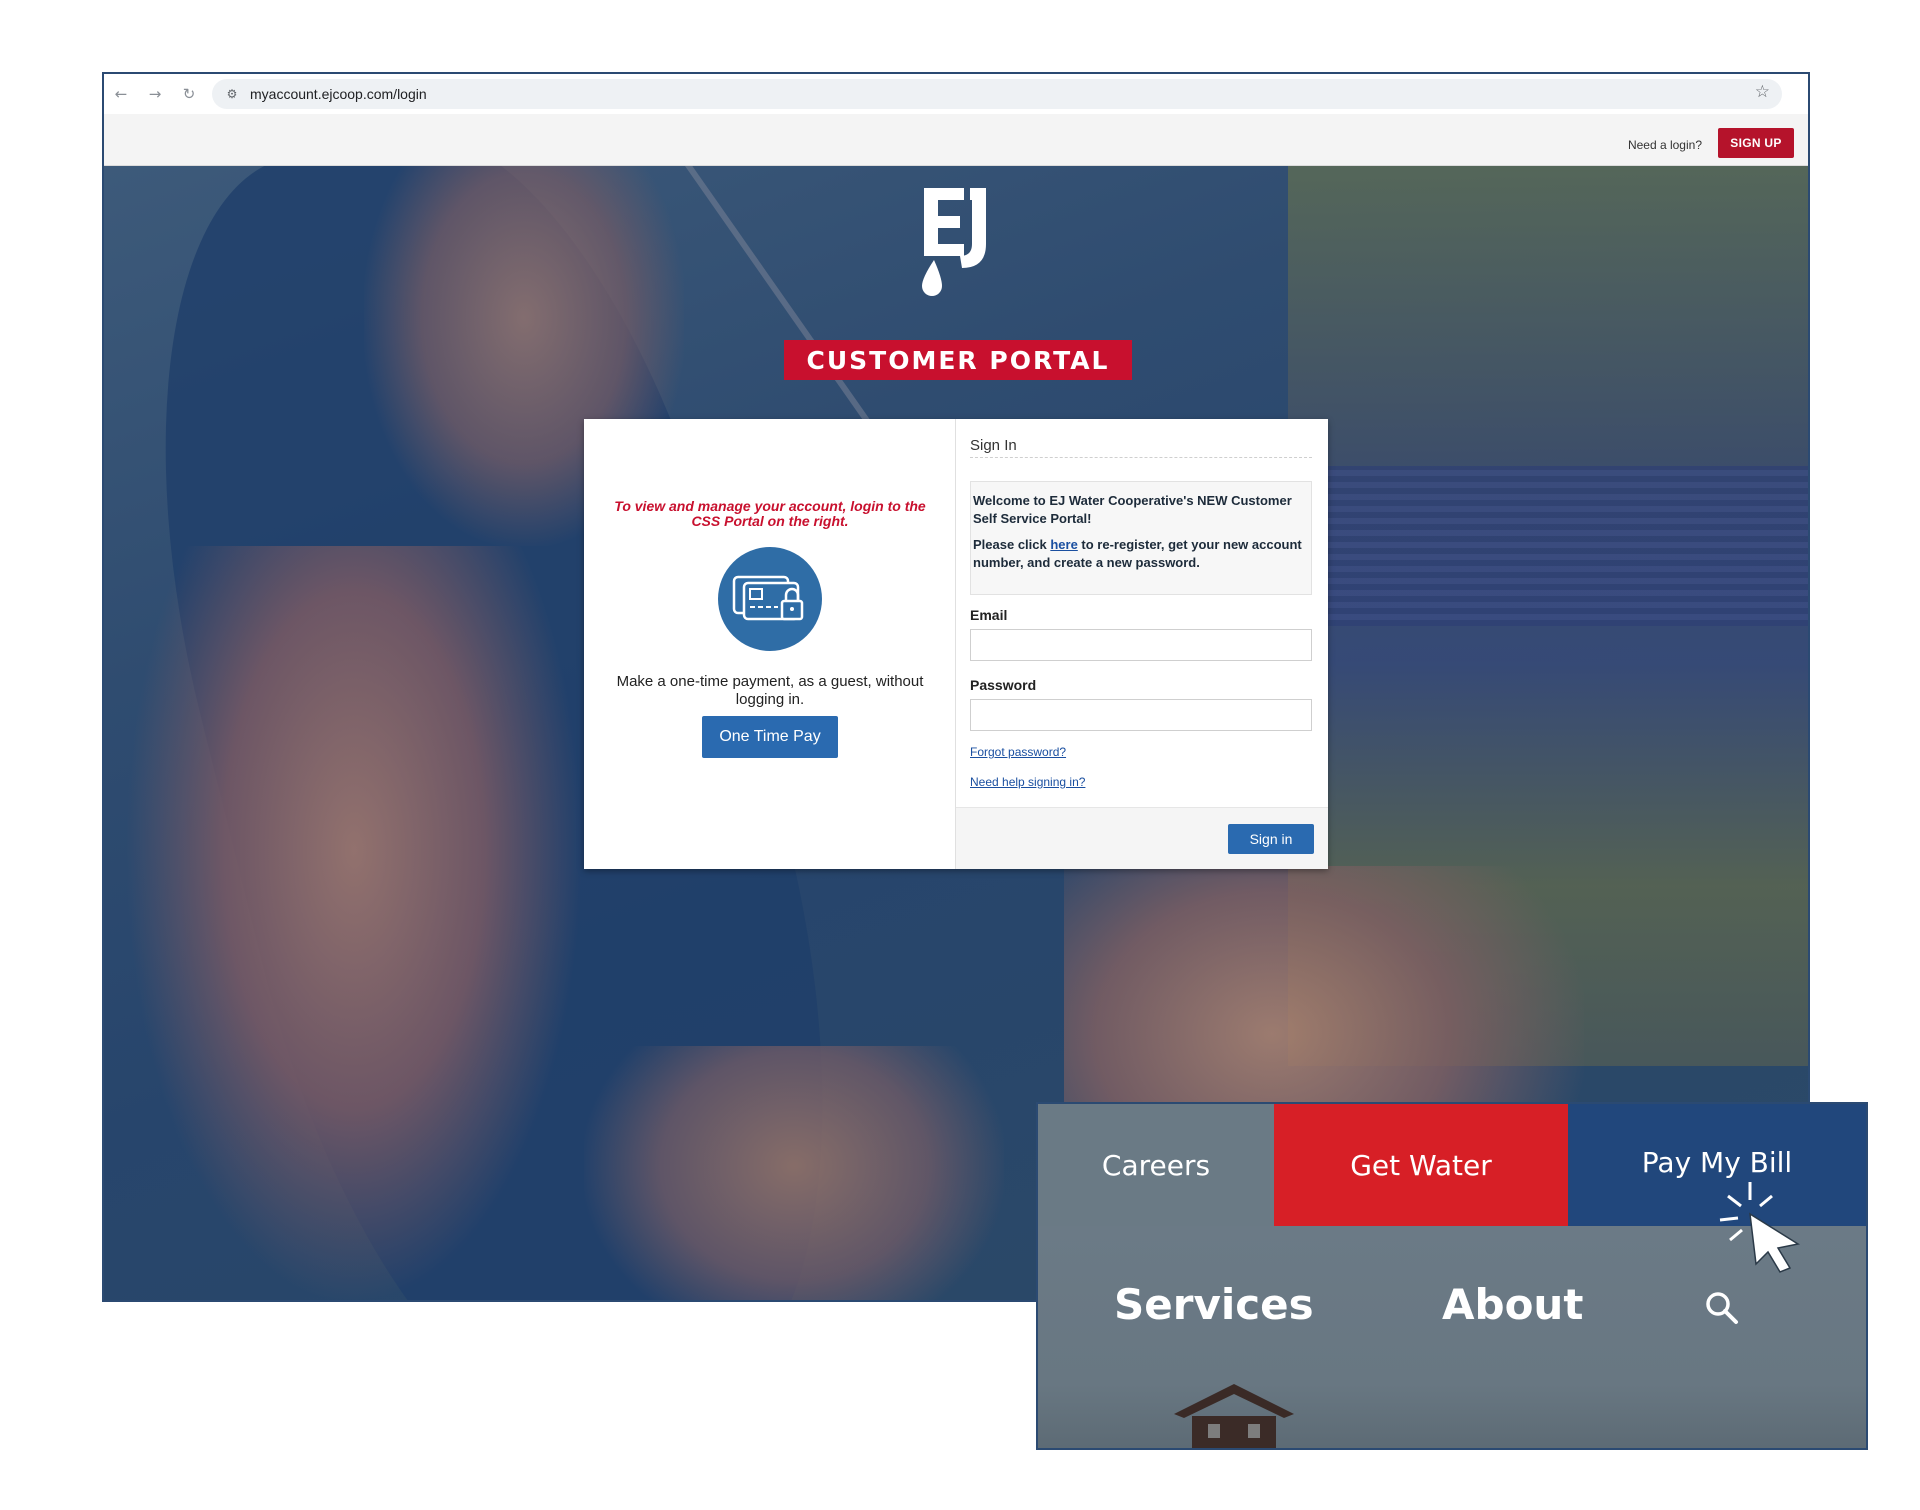  What do you see at coordinates (189, 94) in the screenshot?
I see `reload-icon: ↻` at bounding box center [189, 94].